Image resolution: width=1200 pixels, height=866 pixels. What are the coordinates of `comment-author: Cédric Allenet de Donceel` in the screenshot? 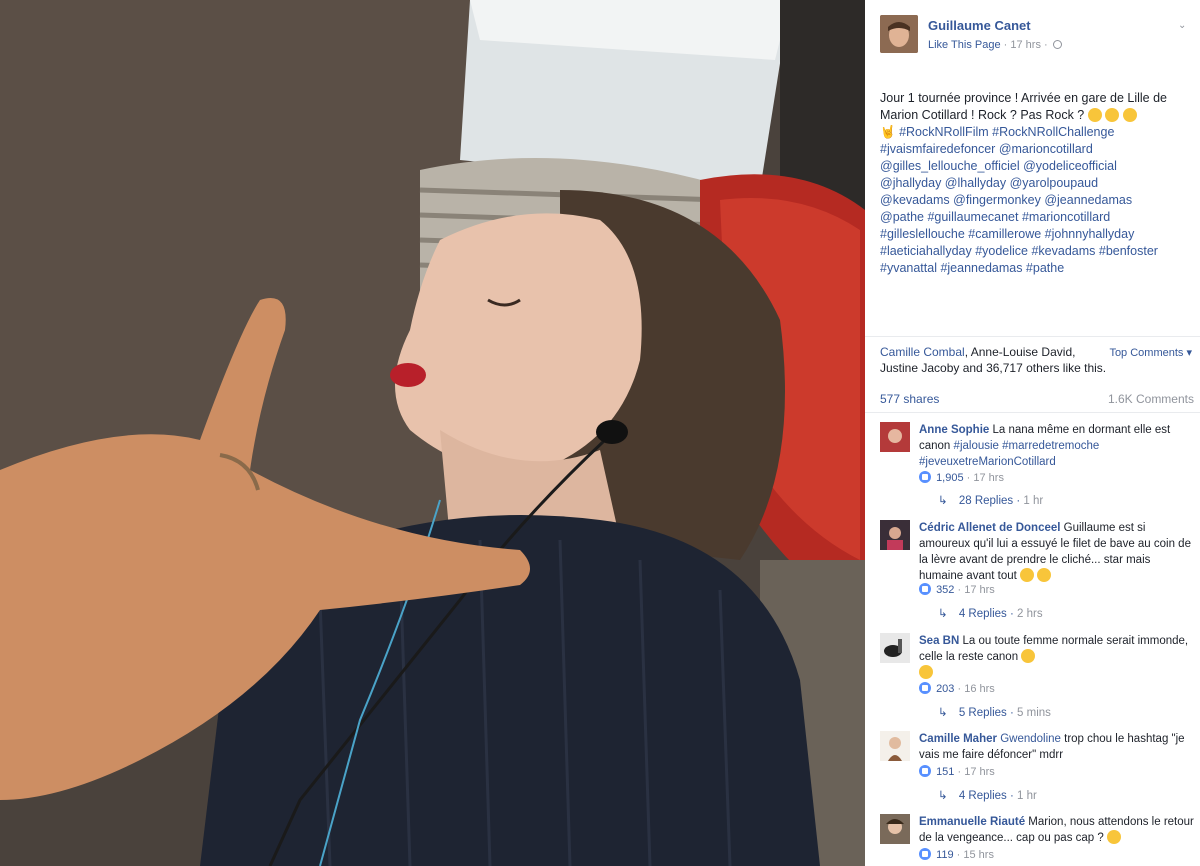 It's located at (989, 528).